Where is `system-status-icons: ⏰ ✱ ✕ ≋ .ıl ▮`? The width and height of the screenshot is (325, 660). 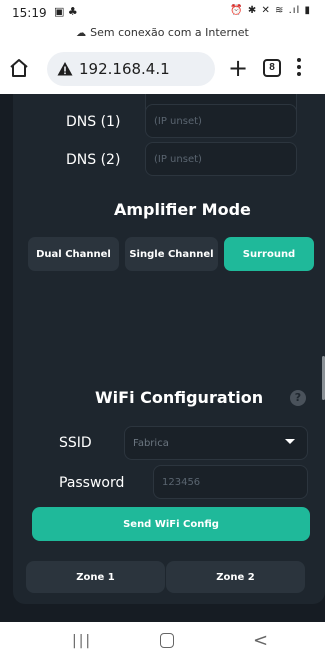
system-status-icons: ⏰ ✱ ✕ ≋ .ıl ▮ is located at coordinates (270, 10).